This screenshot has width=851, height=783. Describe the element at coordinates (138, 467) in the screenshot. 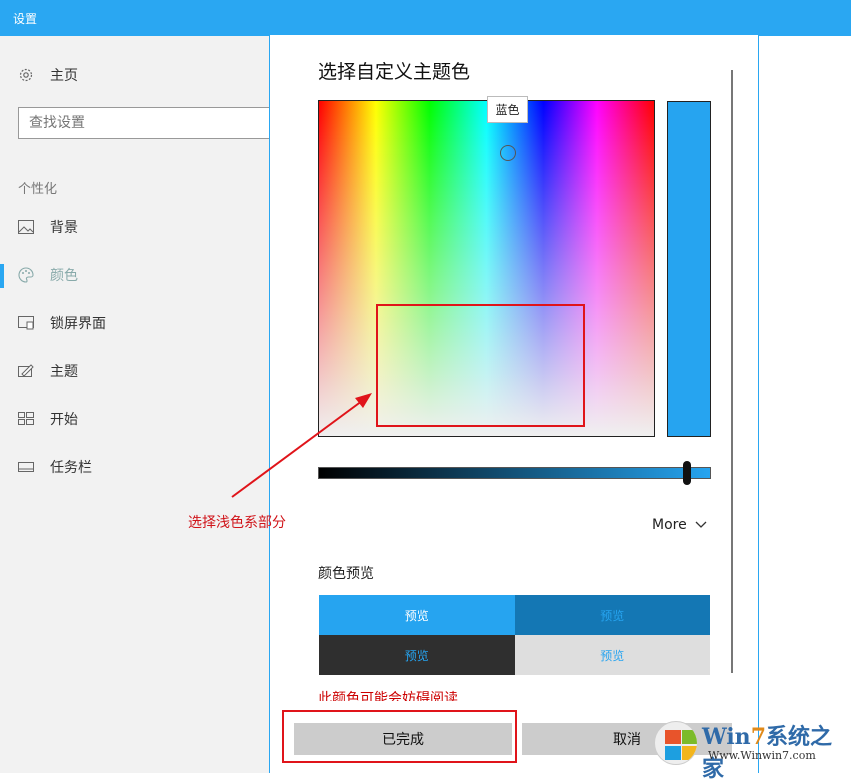

I see `sidebar-item-taskbar: 任务栏` at that location.